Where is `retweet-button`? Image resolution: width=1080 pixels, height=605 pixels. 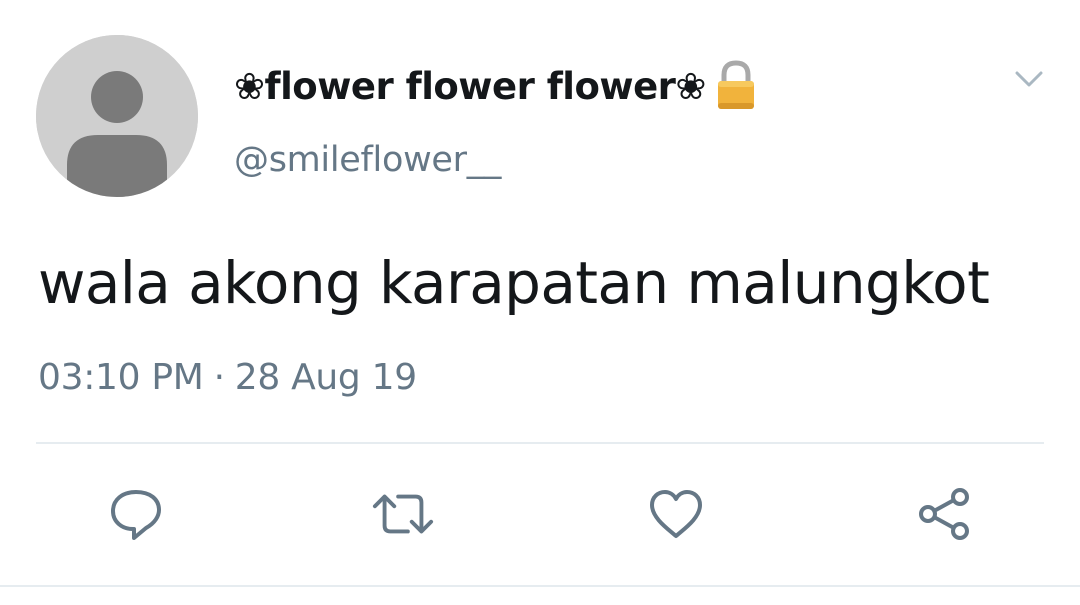
retweet-button is located at coordinates (403, 514).